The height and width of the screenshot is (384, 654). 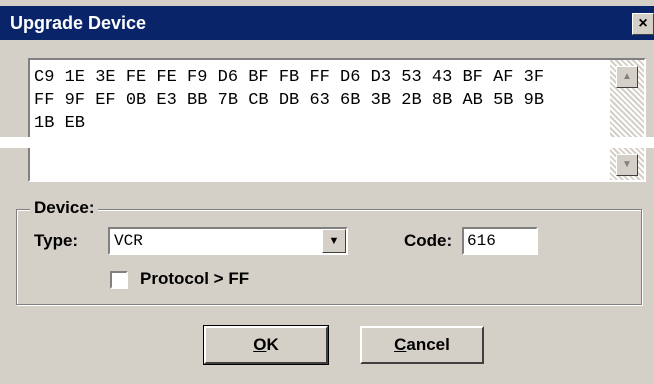 What do you see at coordinates (119, 280) in the screenshot?
I see `protocol-checkbox` at bounding box center [119, 280].